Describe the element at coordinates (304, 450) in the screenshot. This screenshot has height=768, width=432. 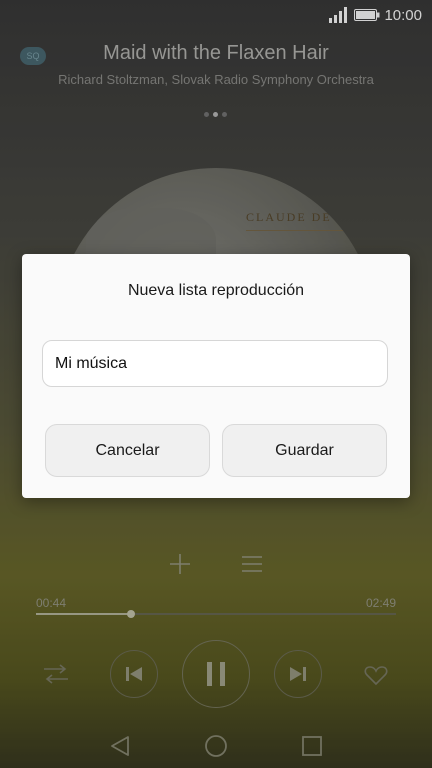
I see `save-button: Guardar` at that location.